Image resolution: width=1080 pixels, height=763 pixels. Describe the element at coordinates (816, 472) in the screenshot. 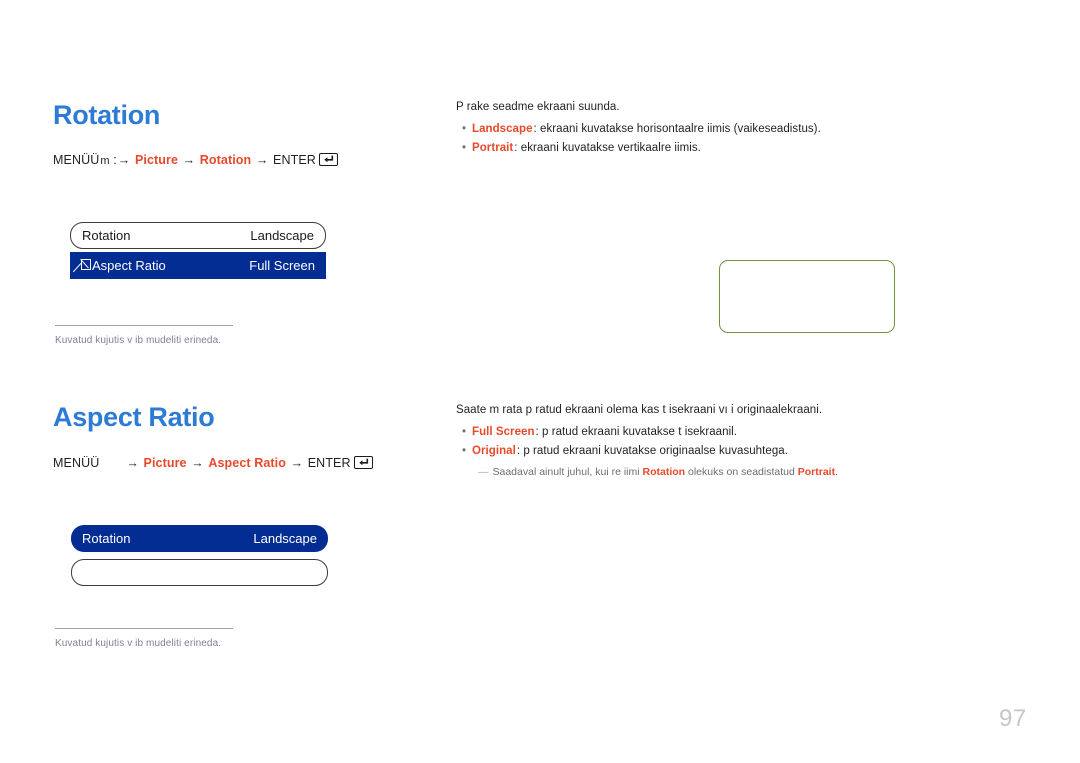

I see `subnote-accent-portrait: Portrait` at that location.